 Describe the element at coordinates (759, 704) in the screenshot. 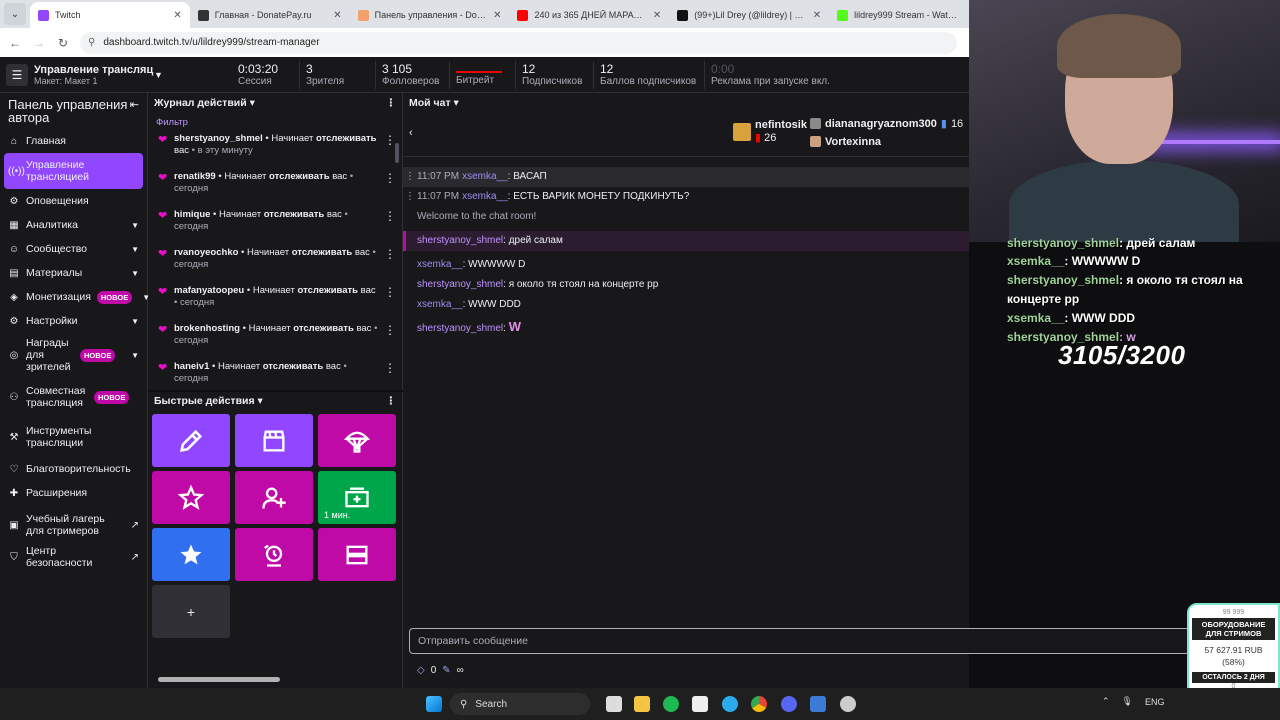

I see `chrome-icon` at that location.